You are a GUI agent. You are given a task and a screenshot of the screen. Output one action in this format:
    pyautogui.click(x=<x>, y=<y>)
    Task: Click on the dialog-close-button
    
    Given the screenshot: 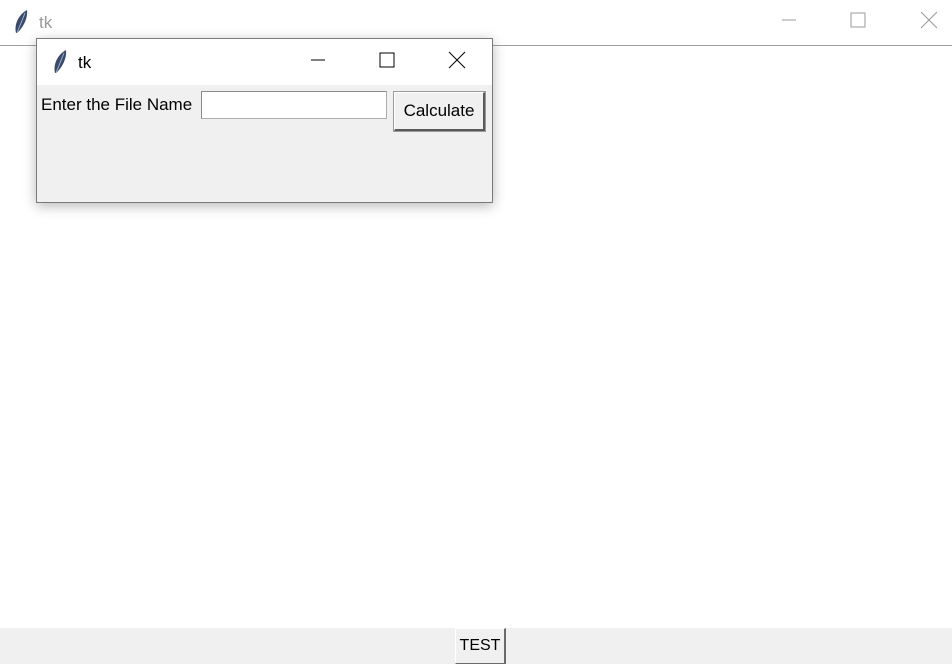 What is the action you would take?
    pyautogui.click(x=457, y=62)
    